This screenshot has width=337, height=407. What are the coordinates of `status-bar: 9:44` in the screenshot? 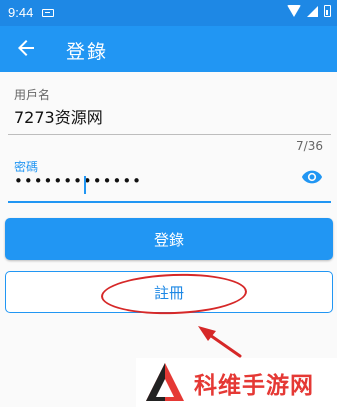 It's located at (168, 13).